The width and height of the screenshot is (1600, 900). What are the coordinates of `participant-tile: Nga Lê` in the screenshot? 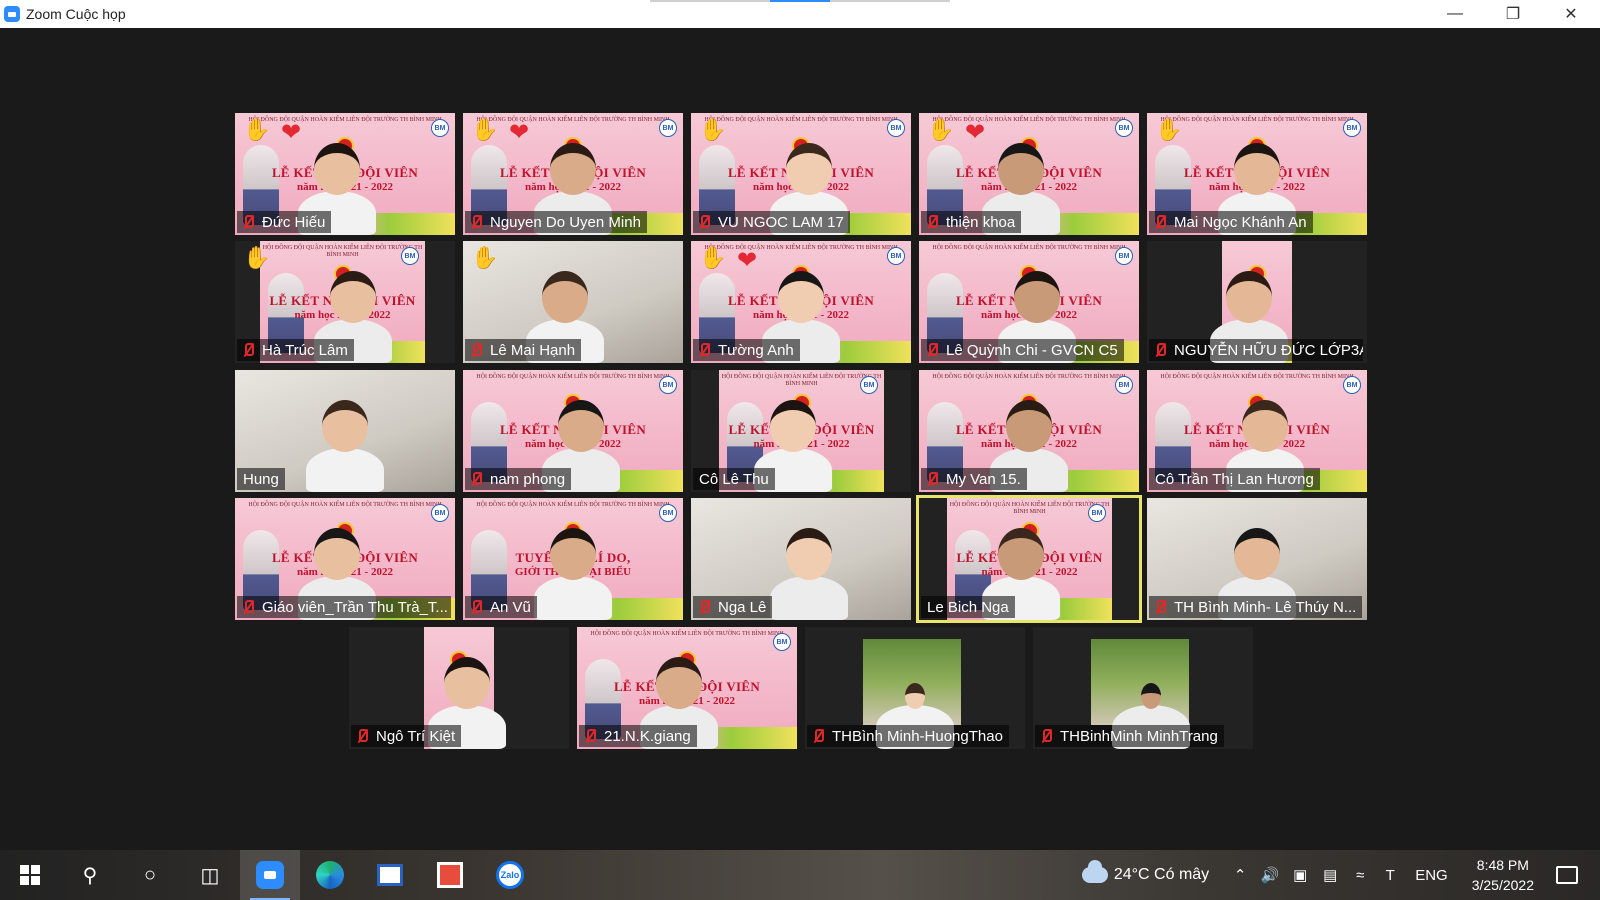 It's located at (801, 559).